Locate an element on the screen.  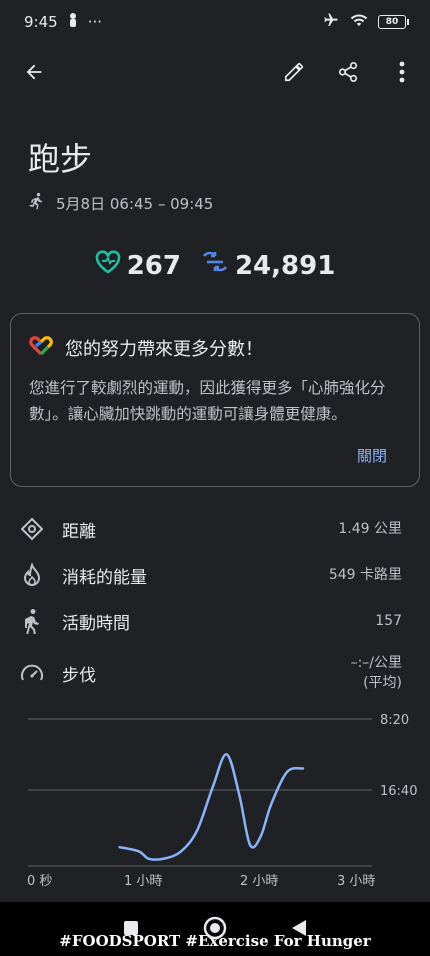
location-pin-icon is located at coordinates (32, 529).